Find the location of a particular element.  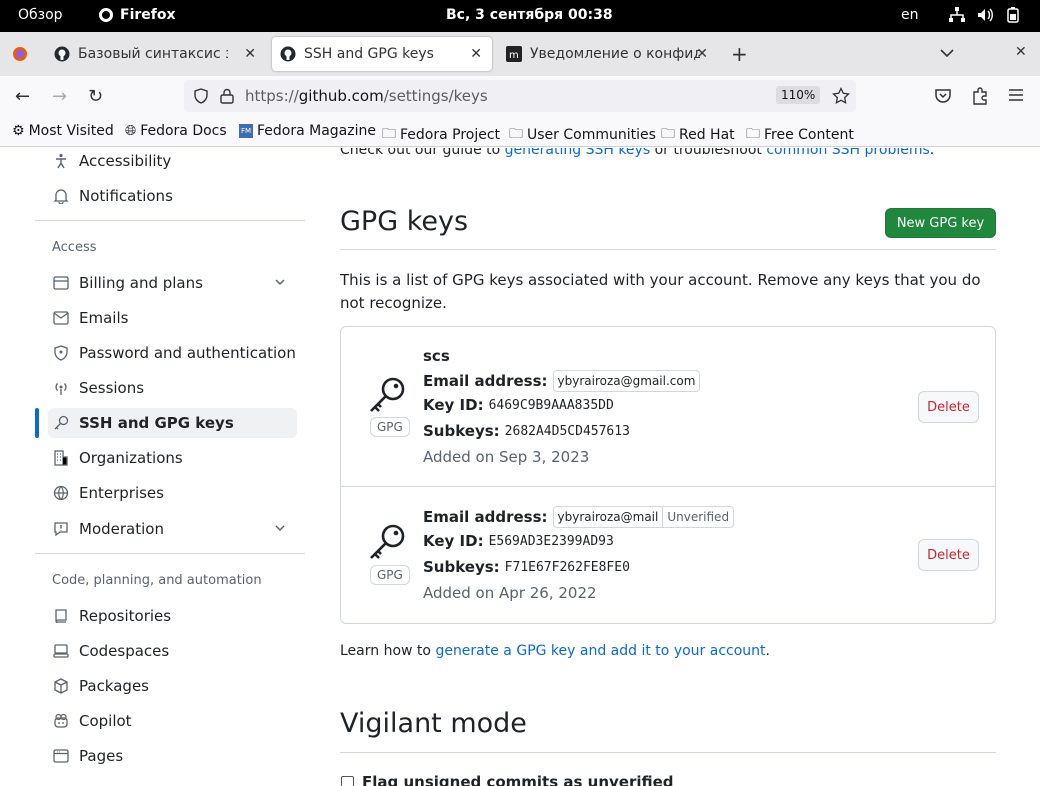

reload-icon: ↻ is located at coordinates (95, 96).